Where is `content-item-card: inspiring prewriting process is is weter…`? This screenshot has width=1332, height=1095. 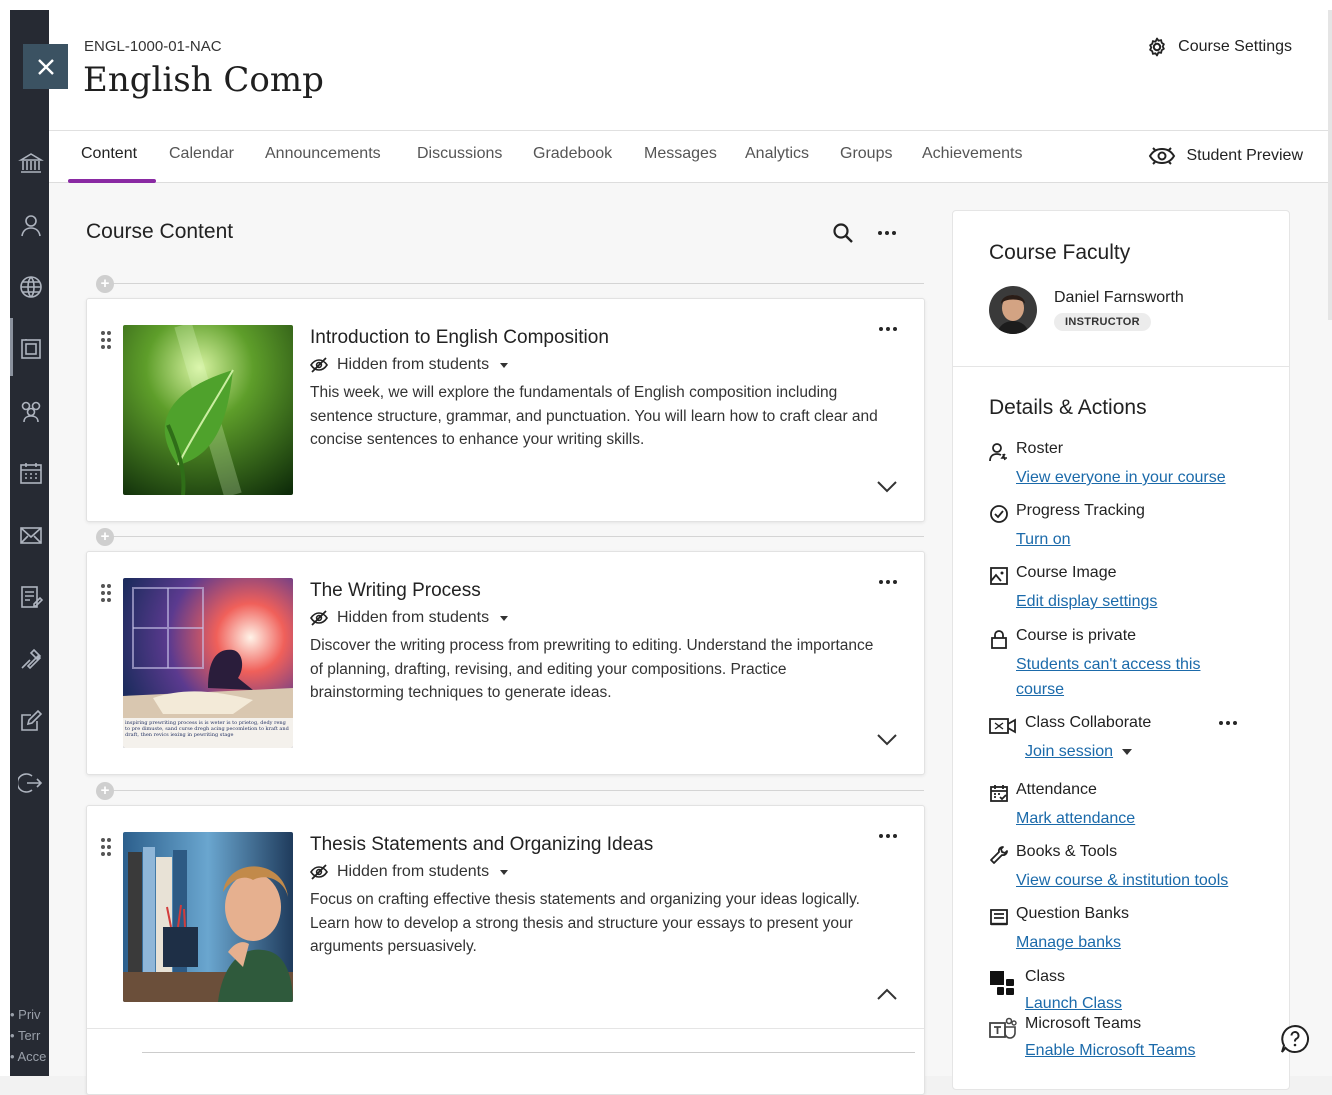 content-item-card: inspiring prewriting process is is weter… is located at coordinates (505, 663).